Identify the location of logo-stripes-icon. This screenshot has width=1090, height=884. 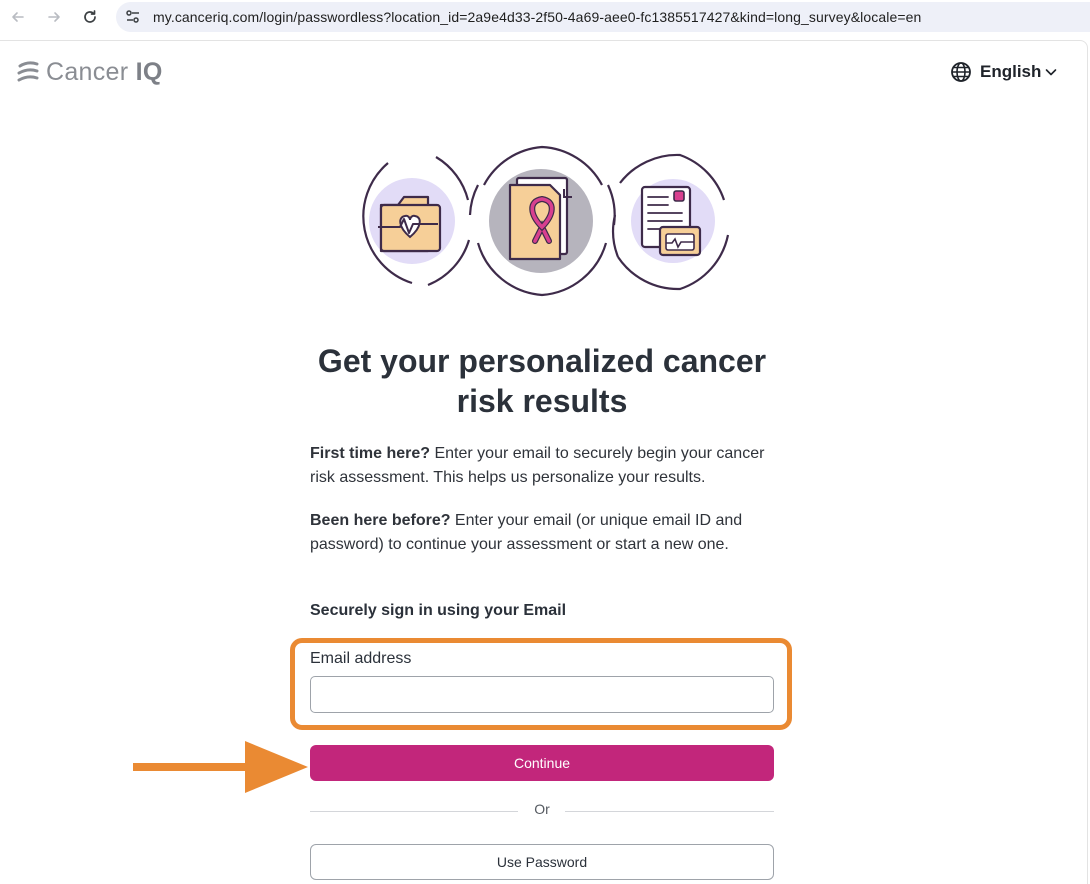
(28, 71).